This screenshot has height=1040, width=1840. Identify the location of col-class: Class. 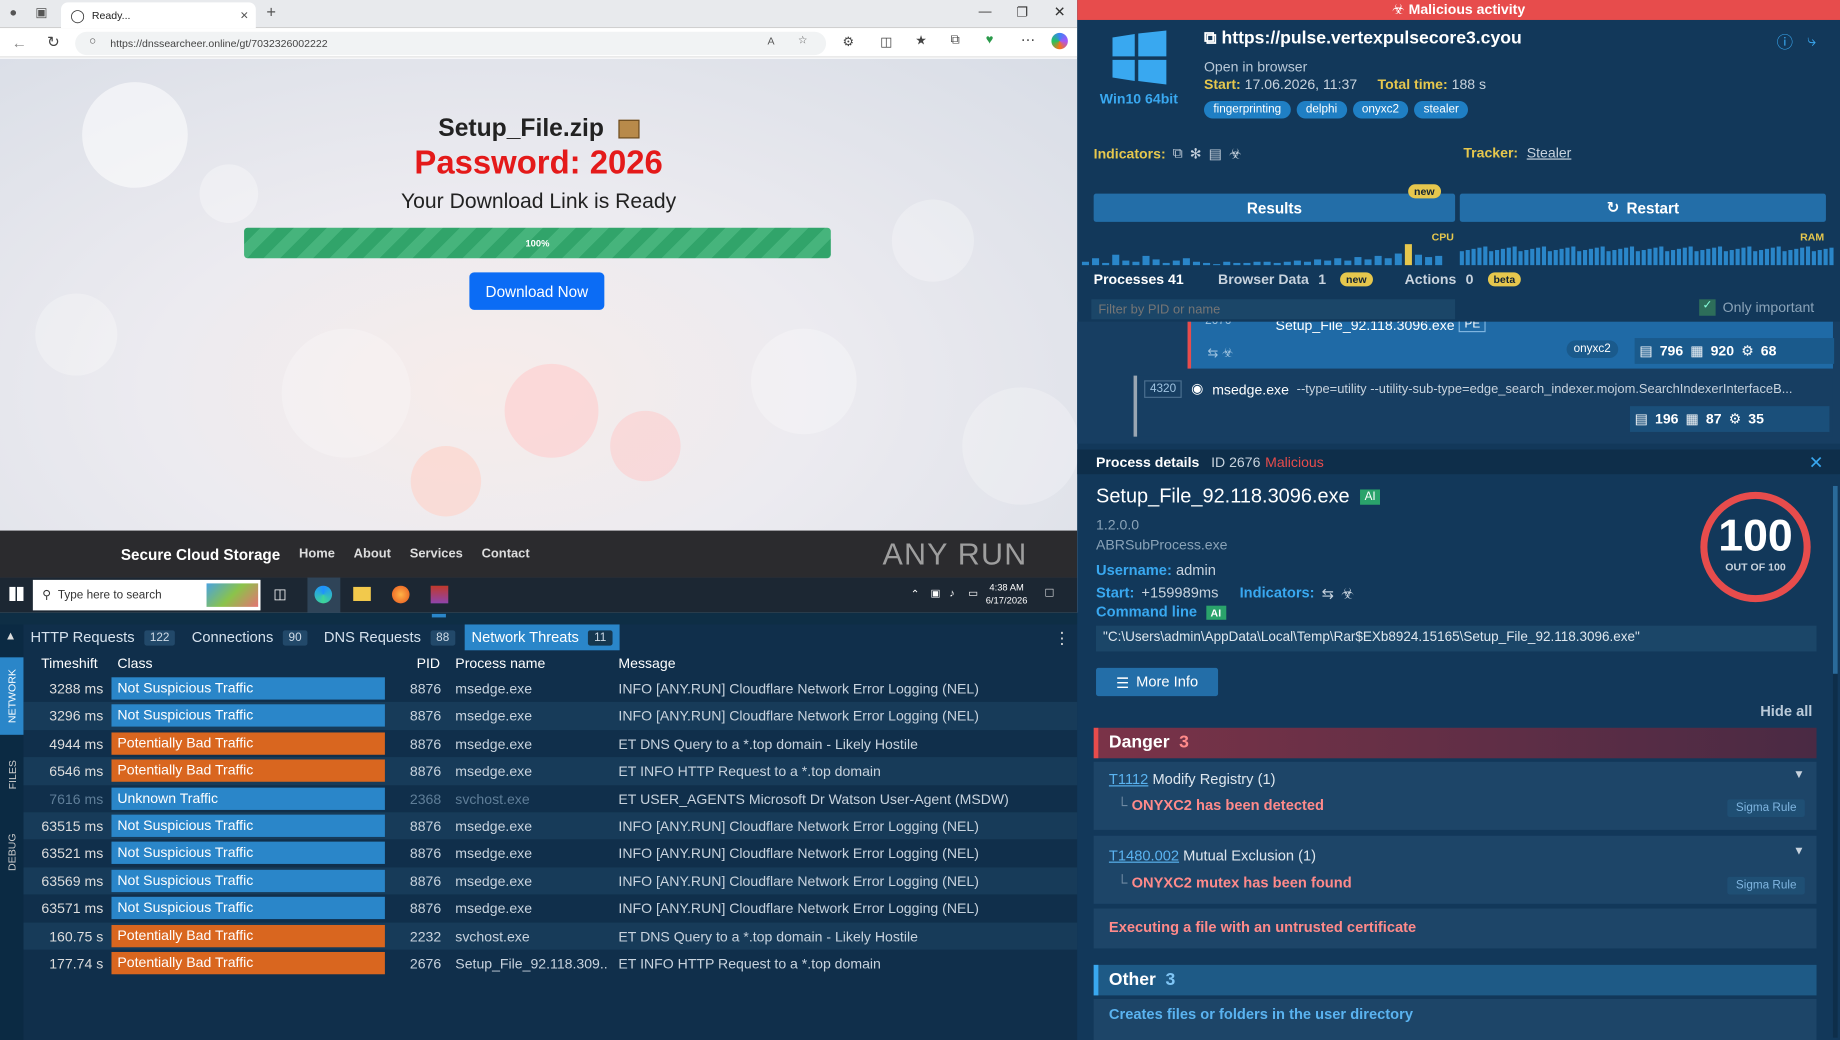
(134, 663).